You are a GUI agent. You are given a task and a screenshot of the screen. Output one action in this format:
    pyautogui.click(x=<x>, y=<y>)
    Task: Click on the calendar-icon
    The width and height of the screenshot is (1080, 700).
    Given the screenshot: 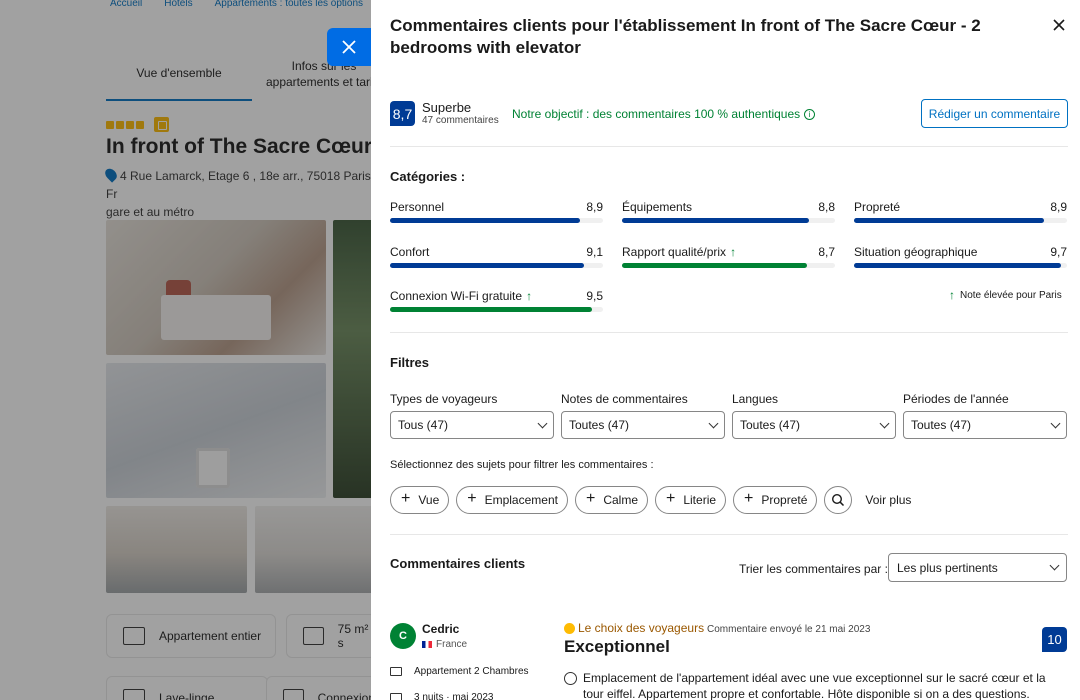 What is the action you would take?
    pyautogui.click(x=396, y=696)
    